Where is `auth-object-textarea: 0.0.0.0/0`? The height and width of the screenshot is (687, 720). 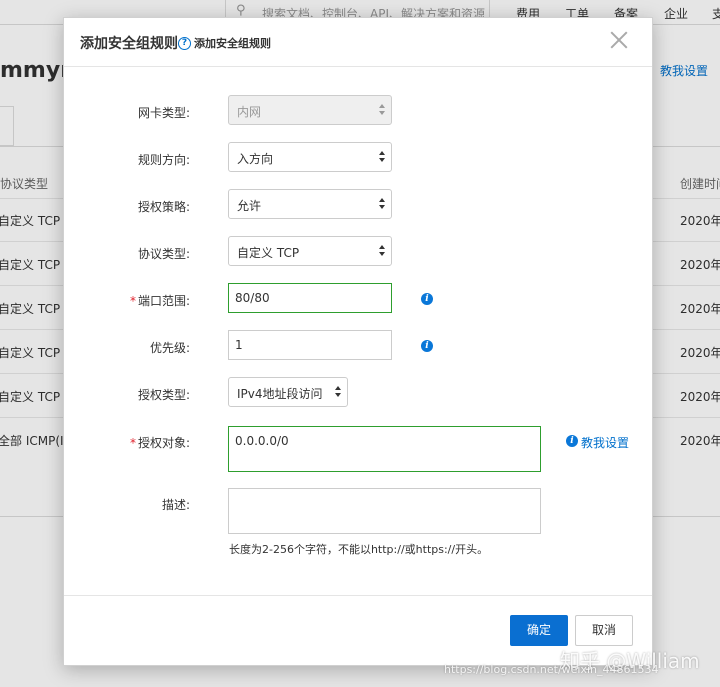
auth-object-textarea: 0.0.0.0/0 is located at coordinates (384, 449).